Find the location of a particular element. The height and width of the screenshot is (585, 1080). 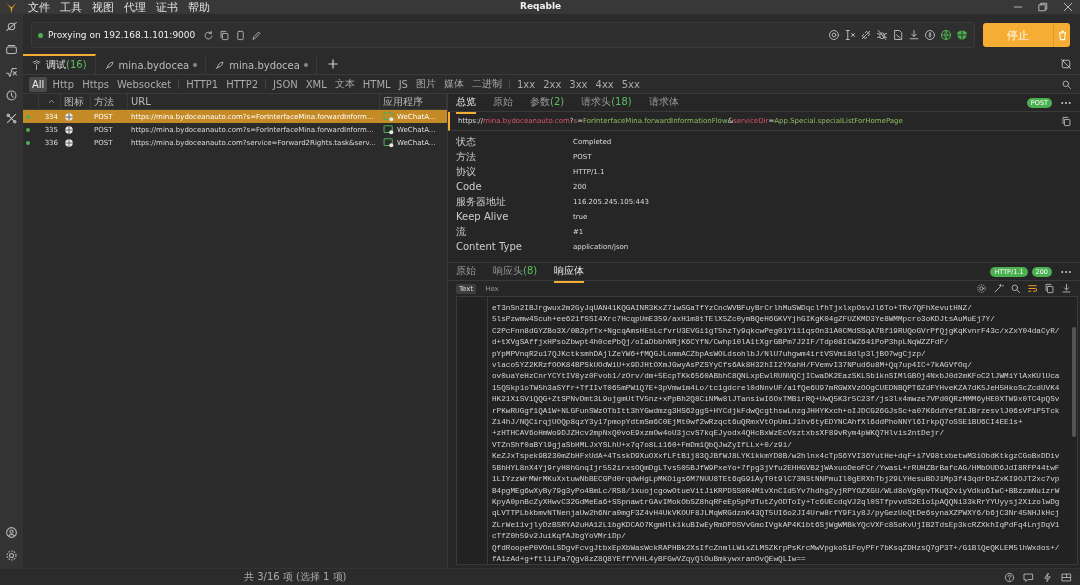

session-tab: 调试(16) is located at coordinates (59, 64).